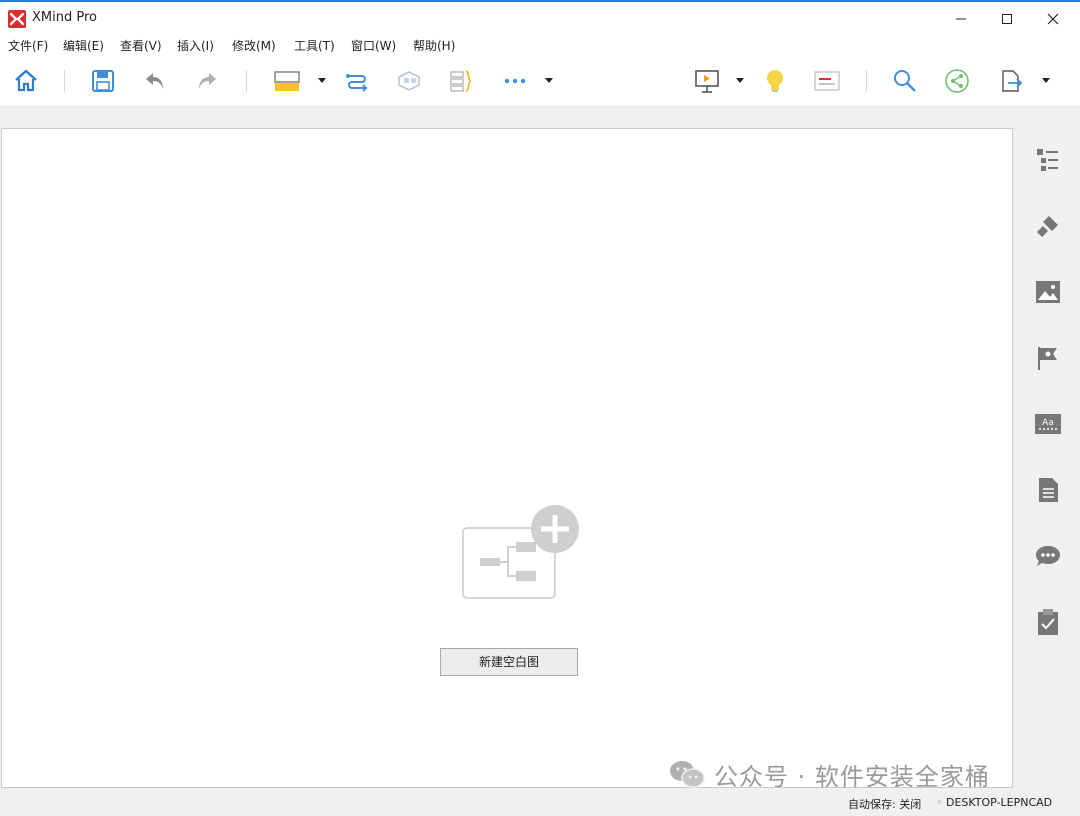  I want to click on redo-button, so click(207, 81).